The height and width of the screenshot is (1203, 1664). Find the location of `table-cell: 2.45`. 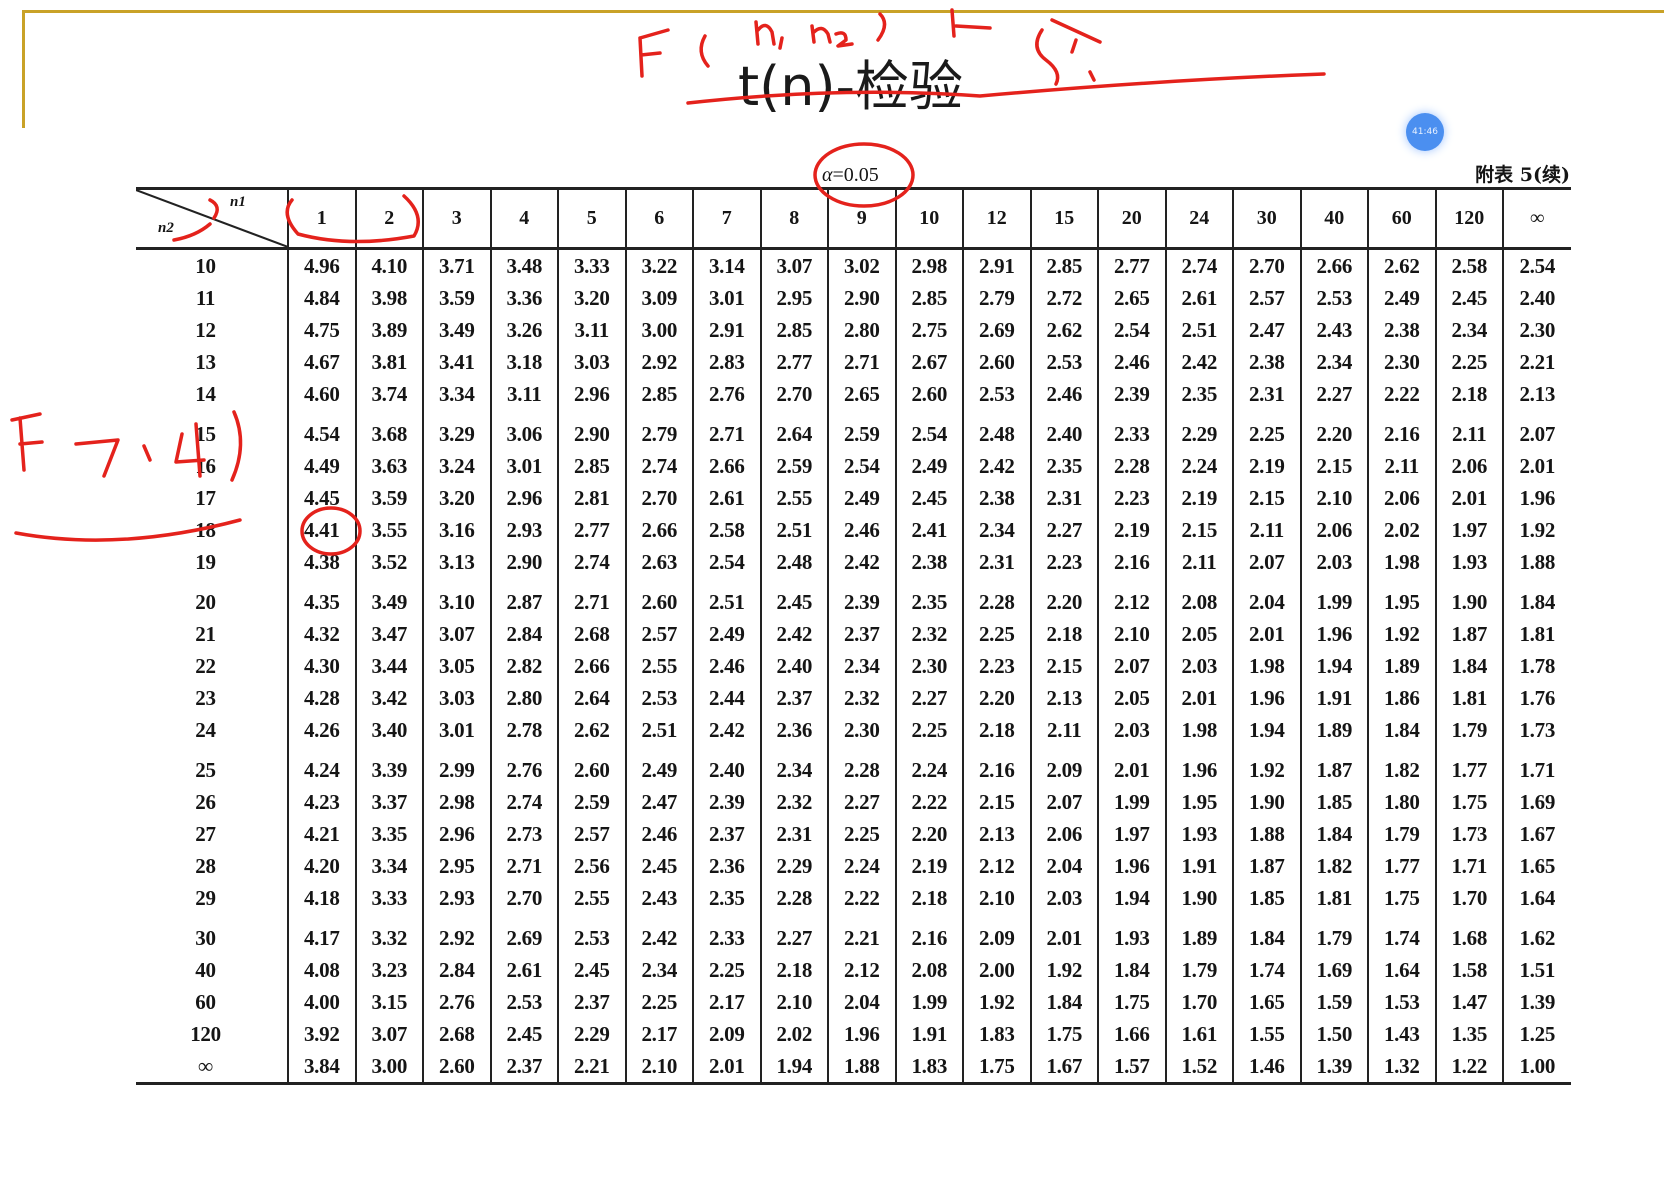

table-cell: 2.45 is located at coordinates (1468, 298).